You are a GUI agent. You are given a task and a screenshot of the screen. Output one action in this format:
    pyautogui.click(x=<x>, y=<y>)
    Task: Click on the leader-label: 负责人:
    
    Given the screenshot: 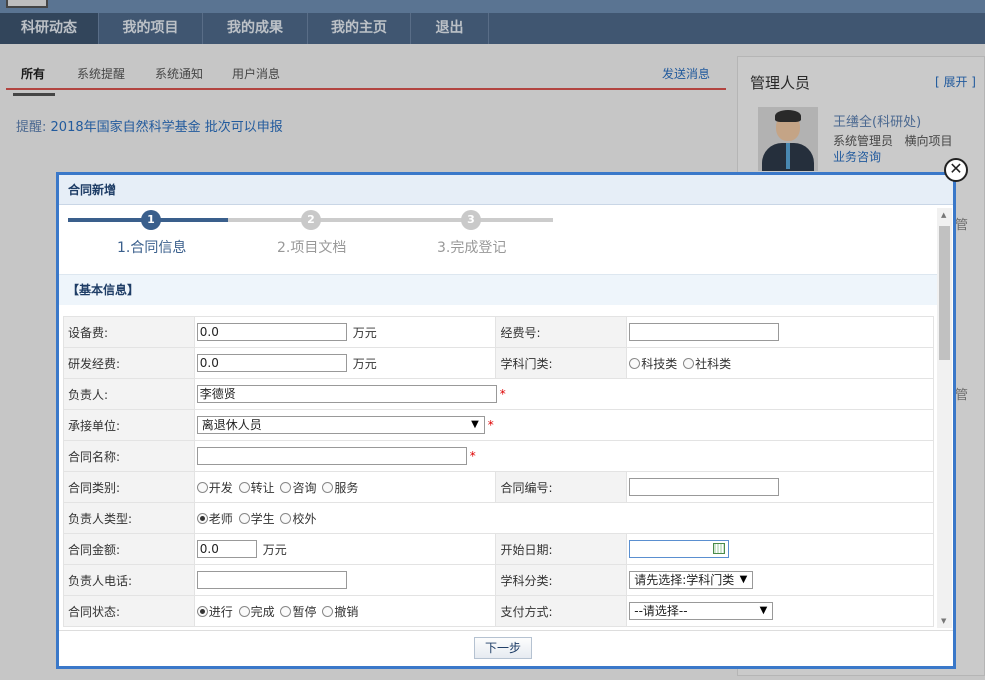 What is the action you would take?
    pyautogui.click(x=129, y=394)
    